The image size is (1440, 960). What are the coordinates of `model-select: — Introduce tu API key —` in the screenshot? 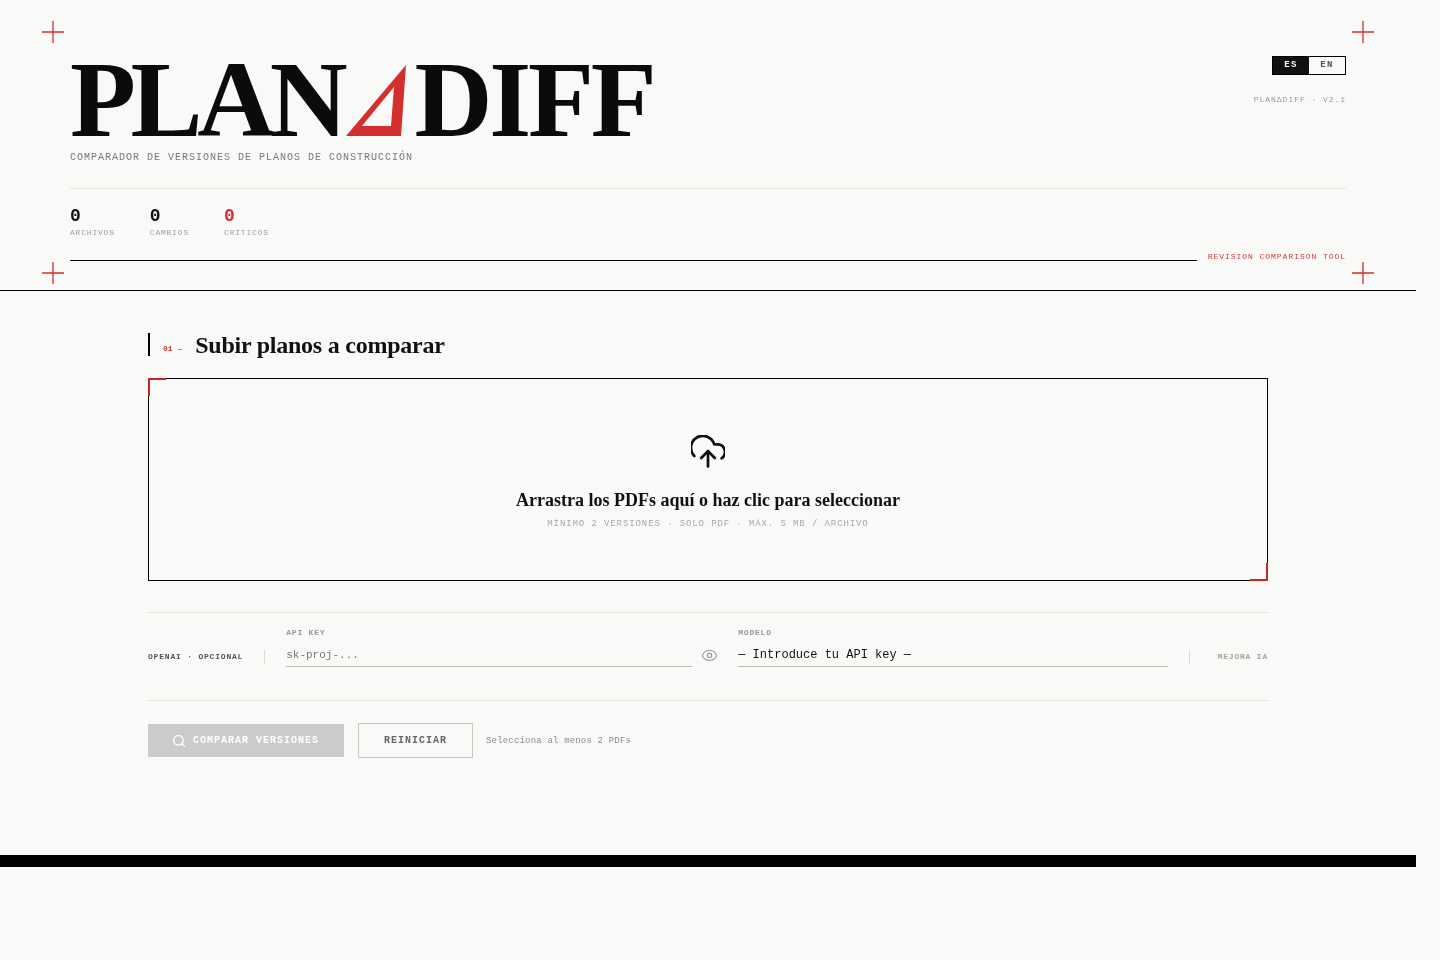 It's located at (953, 656).